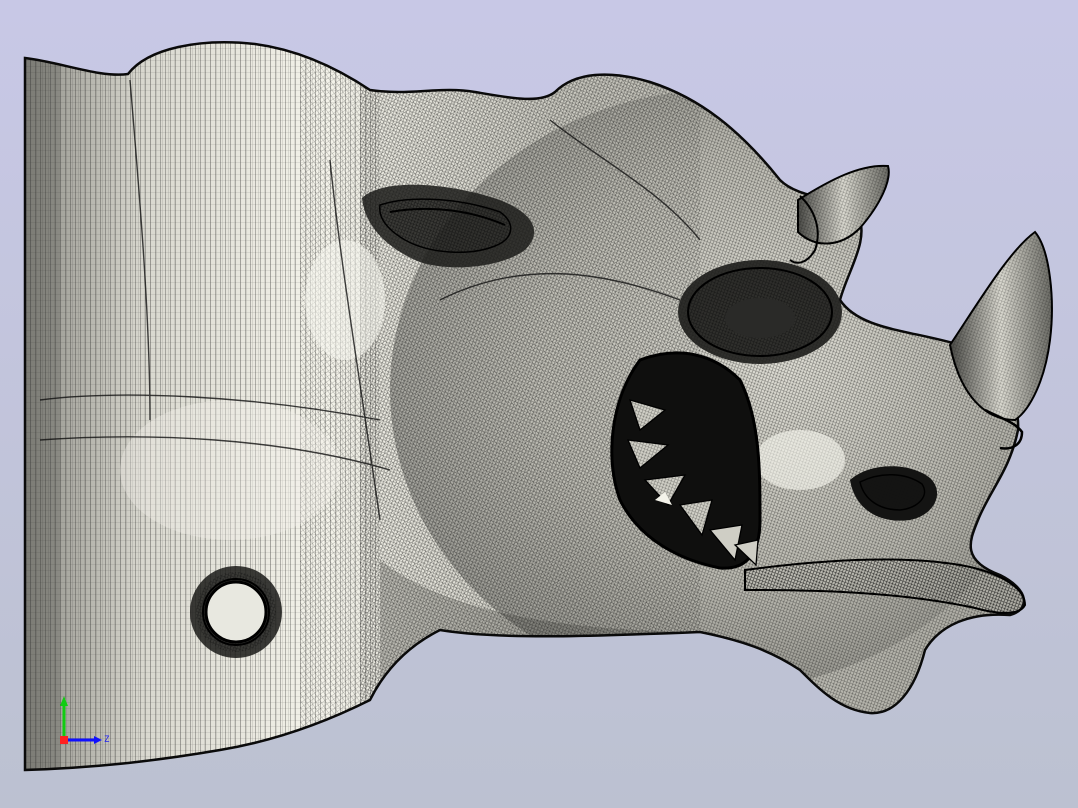 The height and width of the screenshot is (808, 1078). What do you see at coordinates (760, 312) in the screenshot?
I see `ear` at bounding box center [760, 312].